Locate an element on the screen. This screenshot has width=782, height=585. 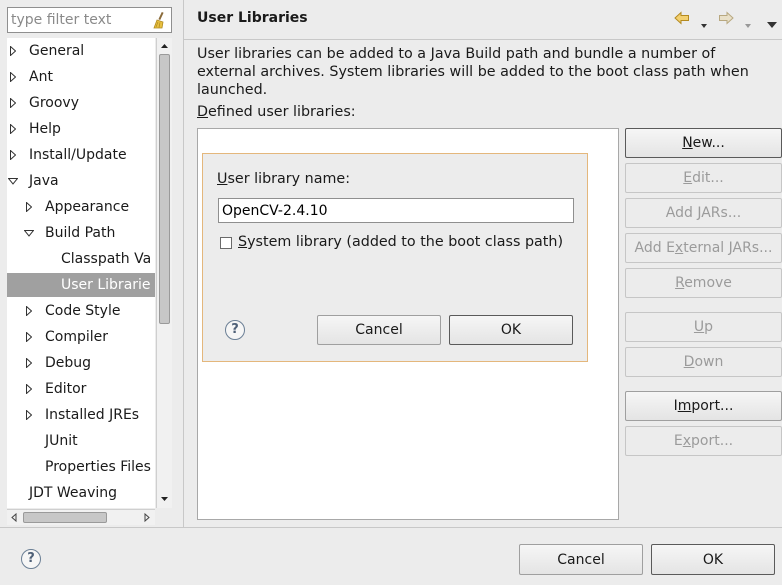
clear-filter-icon is located at coordinates (159, 20).